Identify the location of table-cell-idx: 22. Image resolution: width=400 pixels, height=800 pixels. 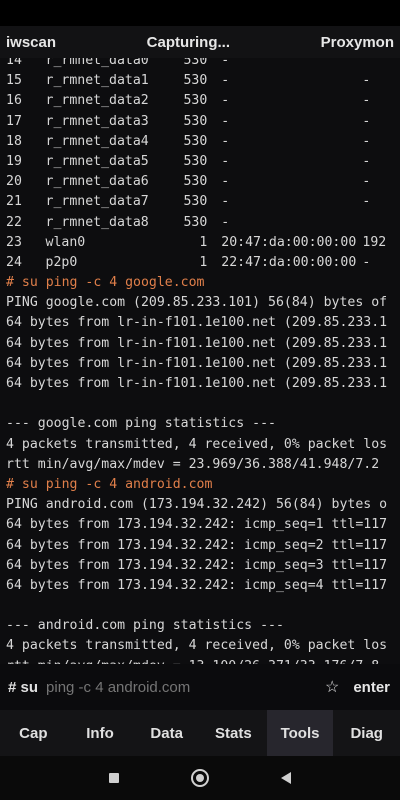
(14, 222).